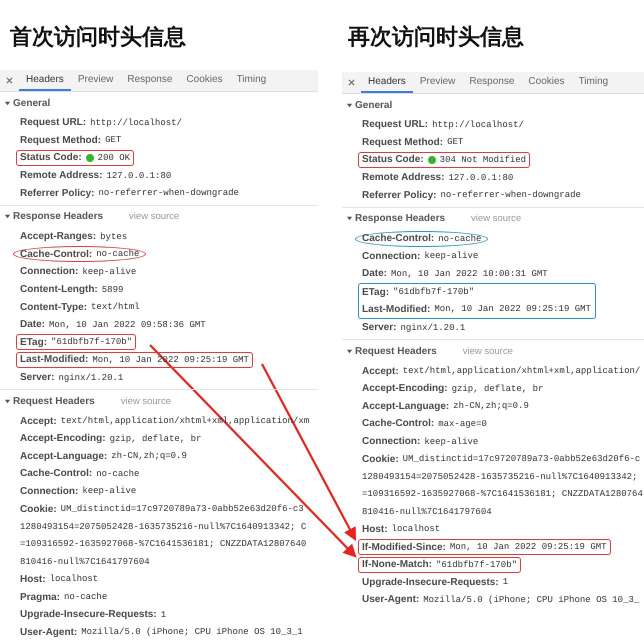 This screenshot has height=644, width=644. Describe the element at coordinates (115, 307) in the screenshot. I see `header-value: text/html` at that location.